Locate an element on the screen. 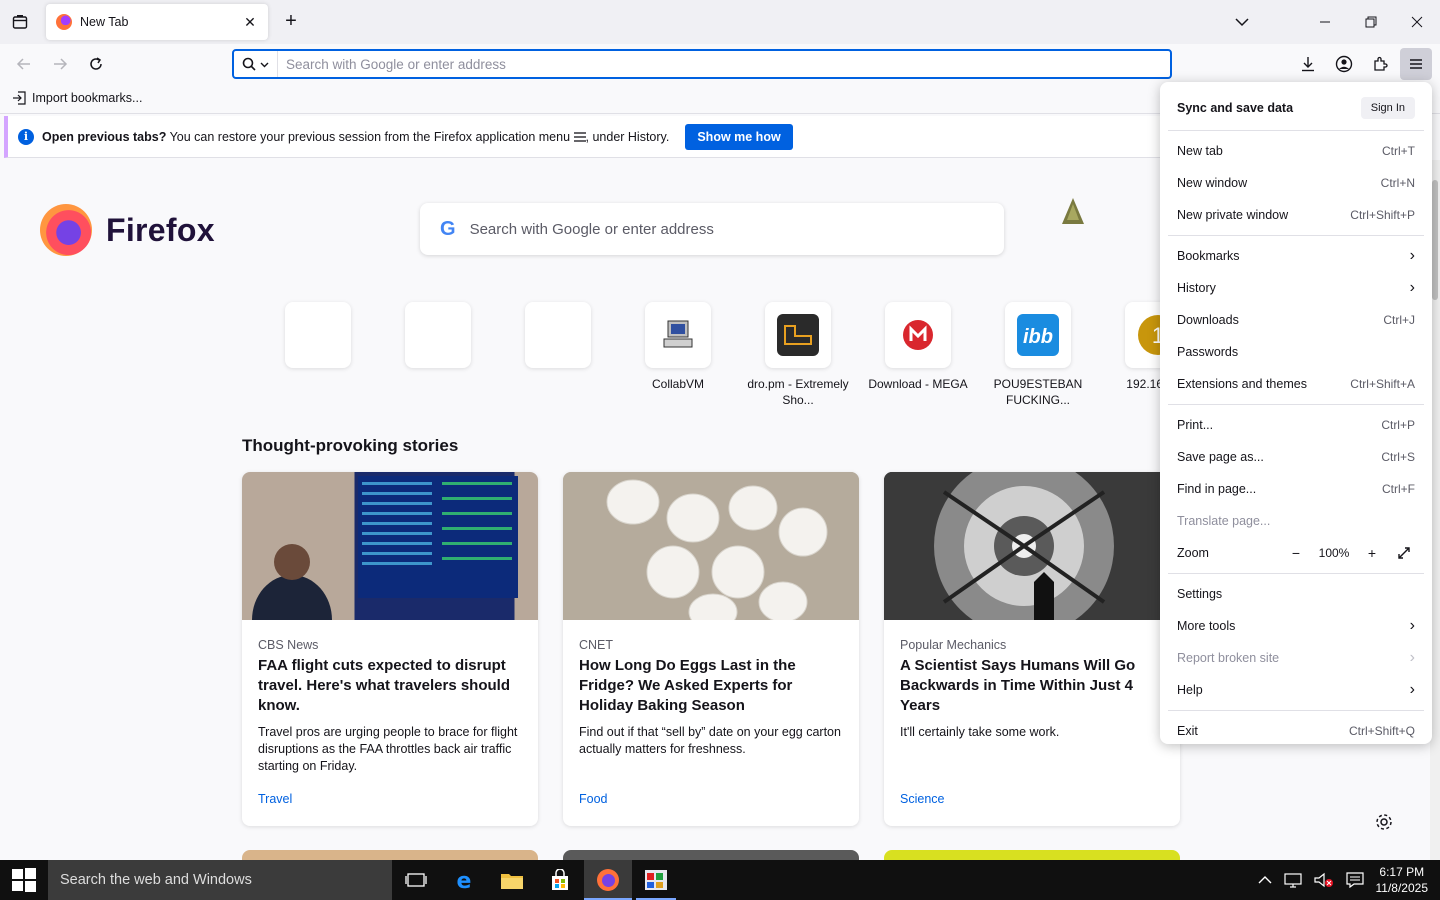 This screenshot has height=900, width=1440. search-engine-selector is located at coordinates (256, 64).